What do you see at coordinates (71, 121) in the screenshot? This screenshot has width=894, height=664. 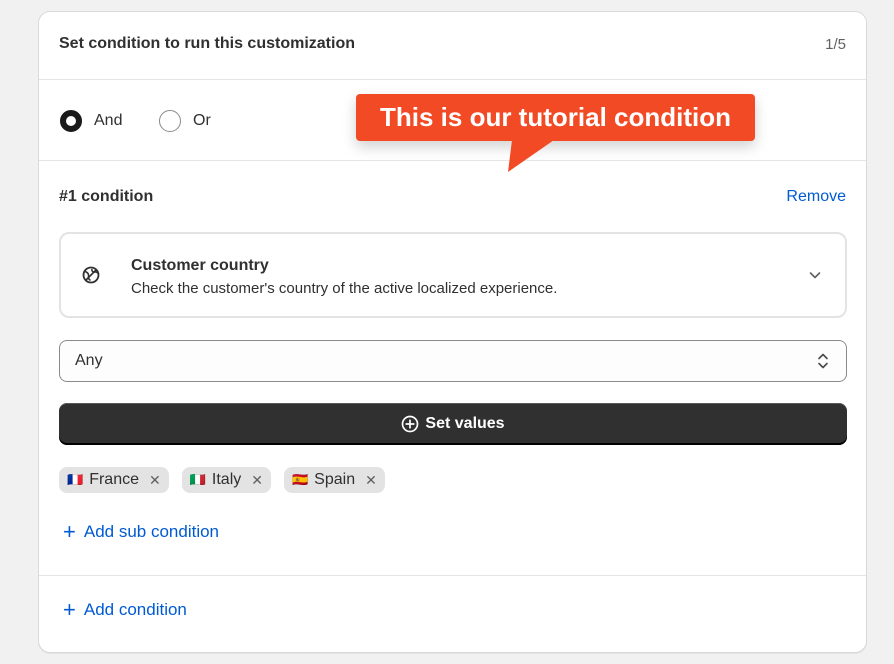 I see `radio-checked-icon` at bounding box center [71, 121].